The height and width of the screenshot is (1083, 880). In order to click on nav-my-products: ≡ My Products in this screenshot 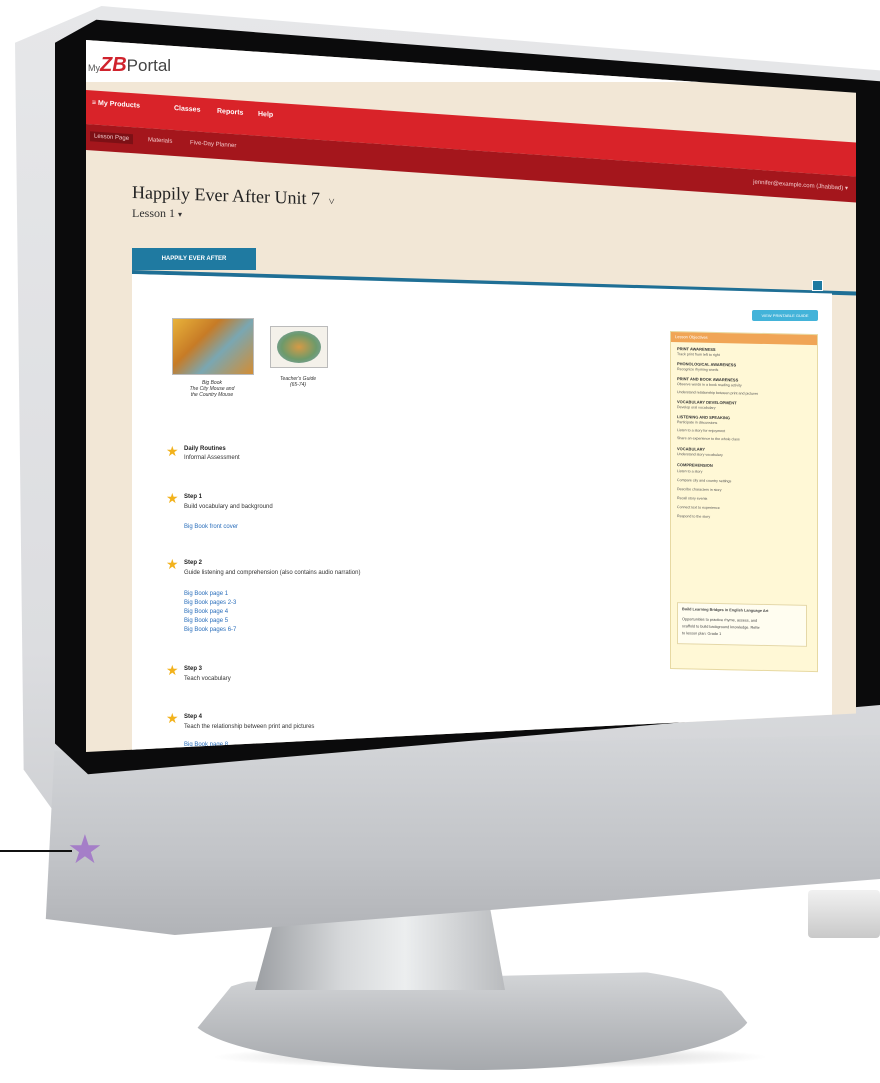, I will do `click(116, 104)`.